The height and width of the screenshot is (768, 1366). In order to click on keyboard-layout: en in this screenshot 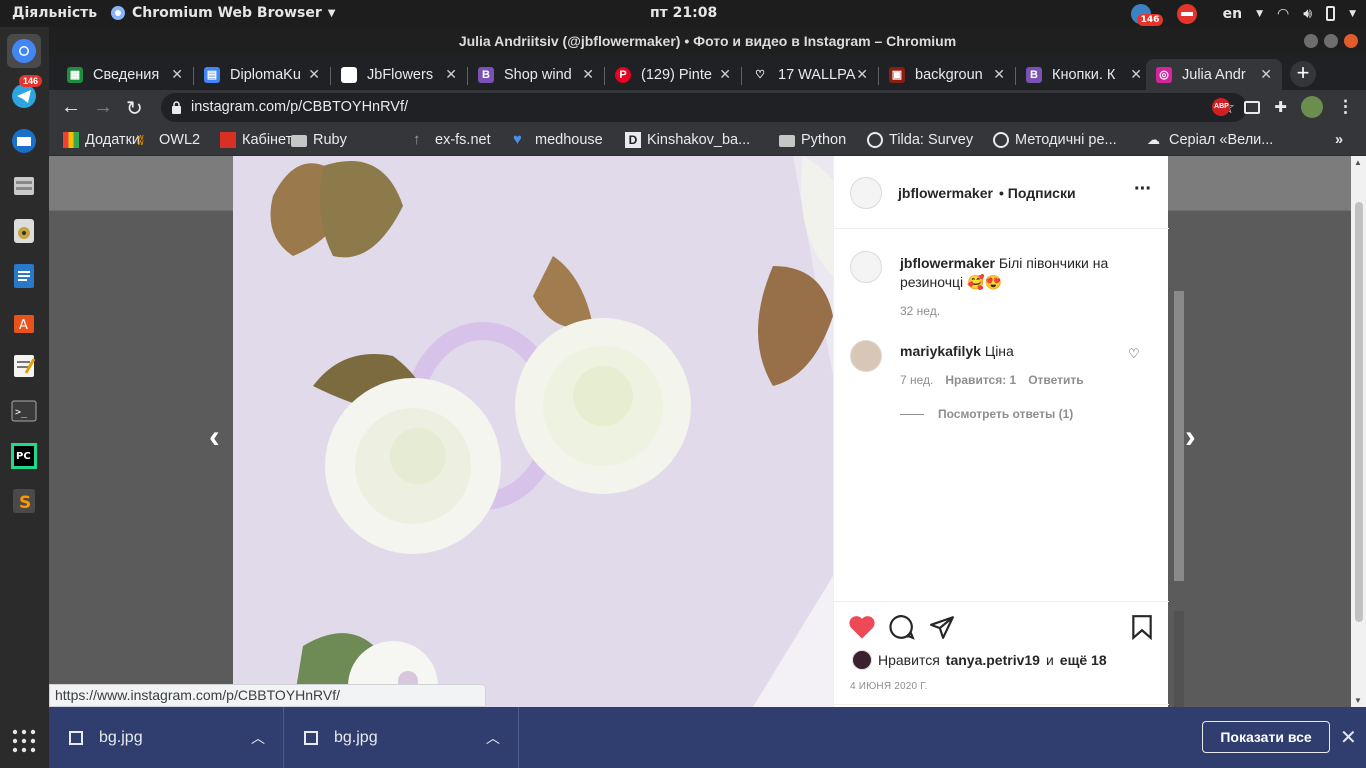, I will do `click(1232, 14)`.